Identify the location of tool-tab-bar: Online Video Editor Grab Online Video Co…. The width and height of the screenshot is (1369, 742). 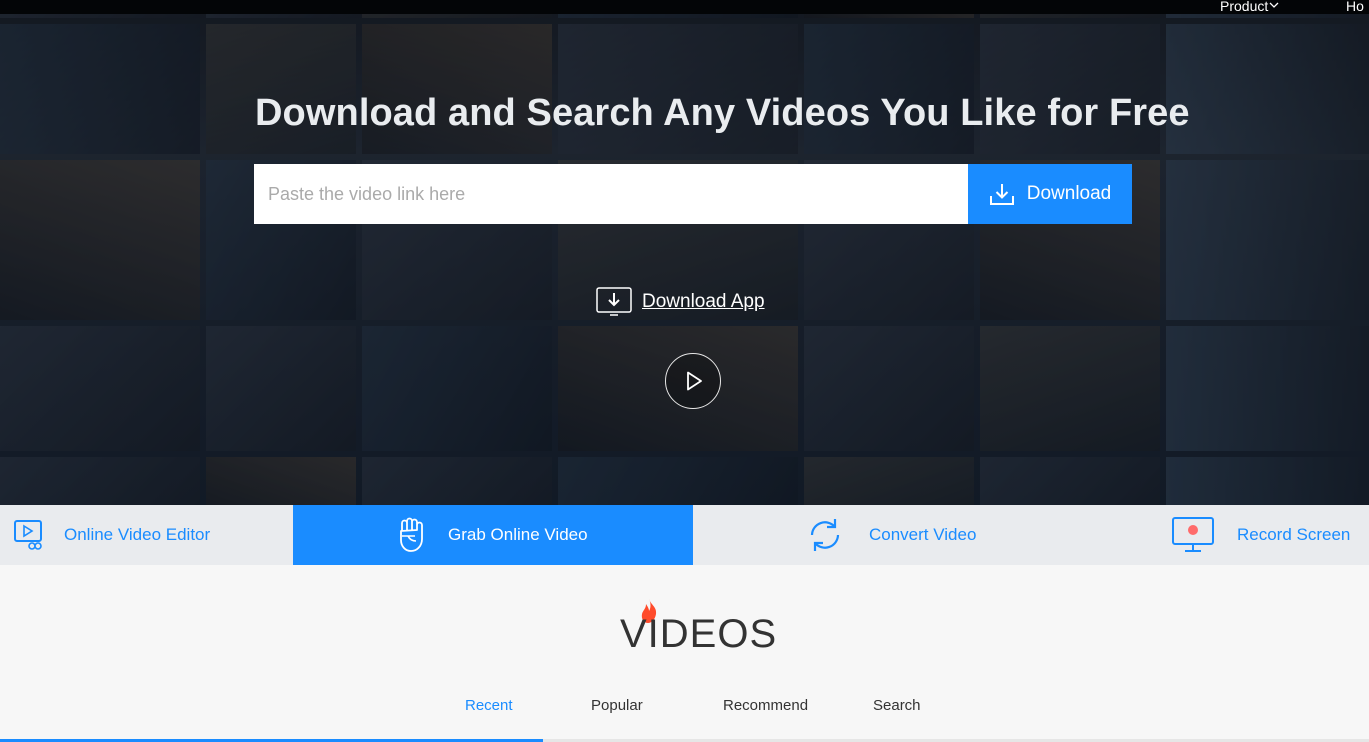
(684, 535).